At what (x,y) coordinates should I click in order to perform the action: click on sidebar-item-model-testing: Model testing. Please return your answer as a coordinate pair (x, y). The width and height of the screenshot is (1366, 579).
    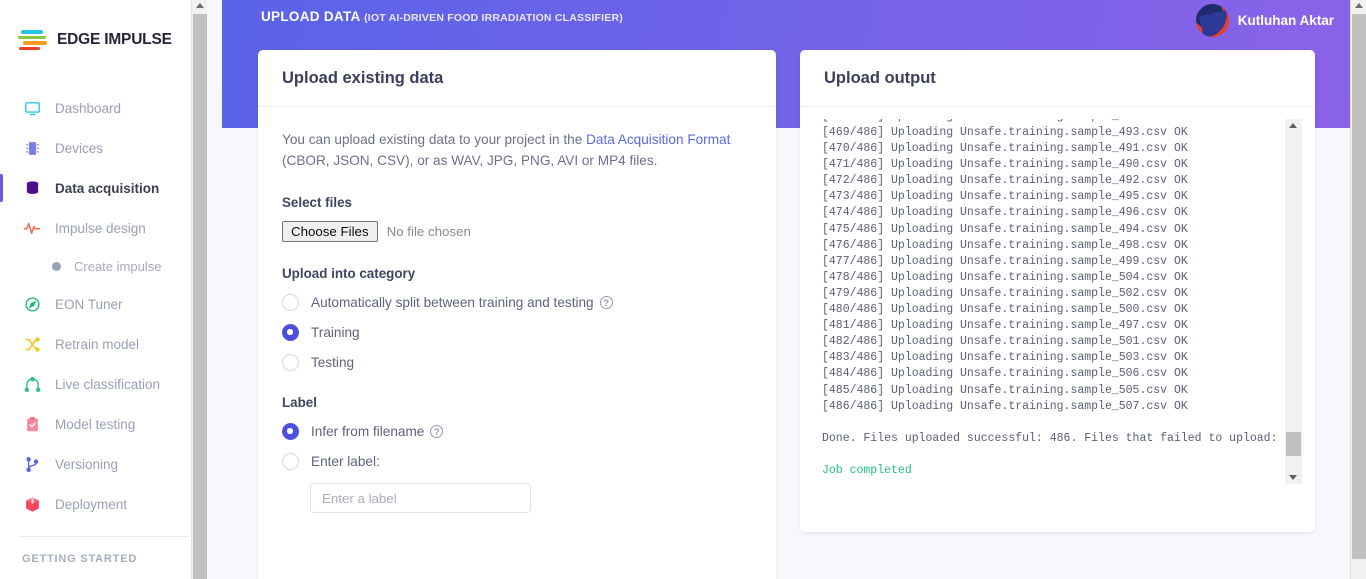
    Looking at the image, I should click on (103, 424).